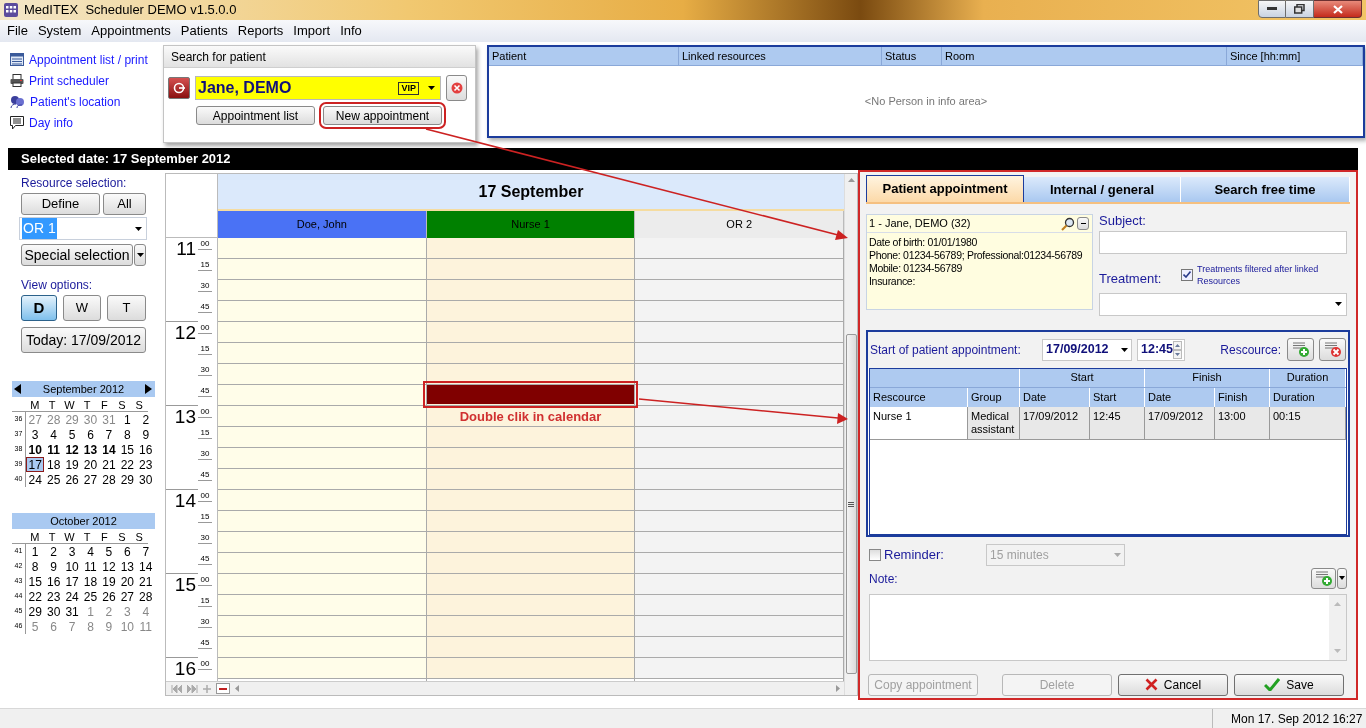  I want to click on time-slot: Double clik in calendar, so click(530, 416).